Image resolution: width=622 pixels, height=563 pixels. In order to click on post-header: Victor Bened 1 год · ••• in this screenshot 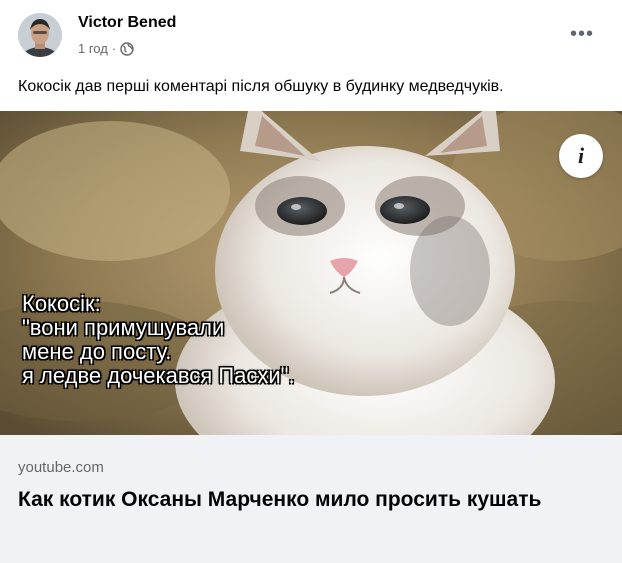, I will do `click(311, 34)`.